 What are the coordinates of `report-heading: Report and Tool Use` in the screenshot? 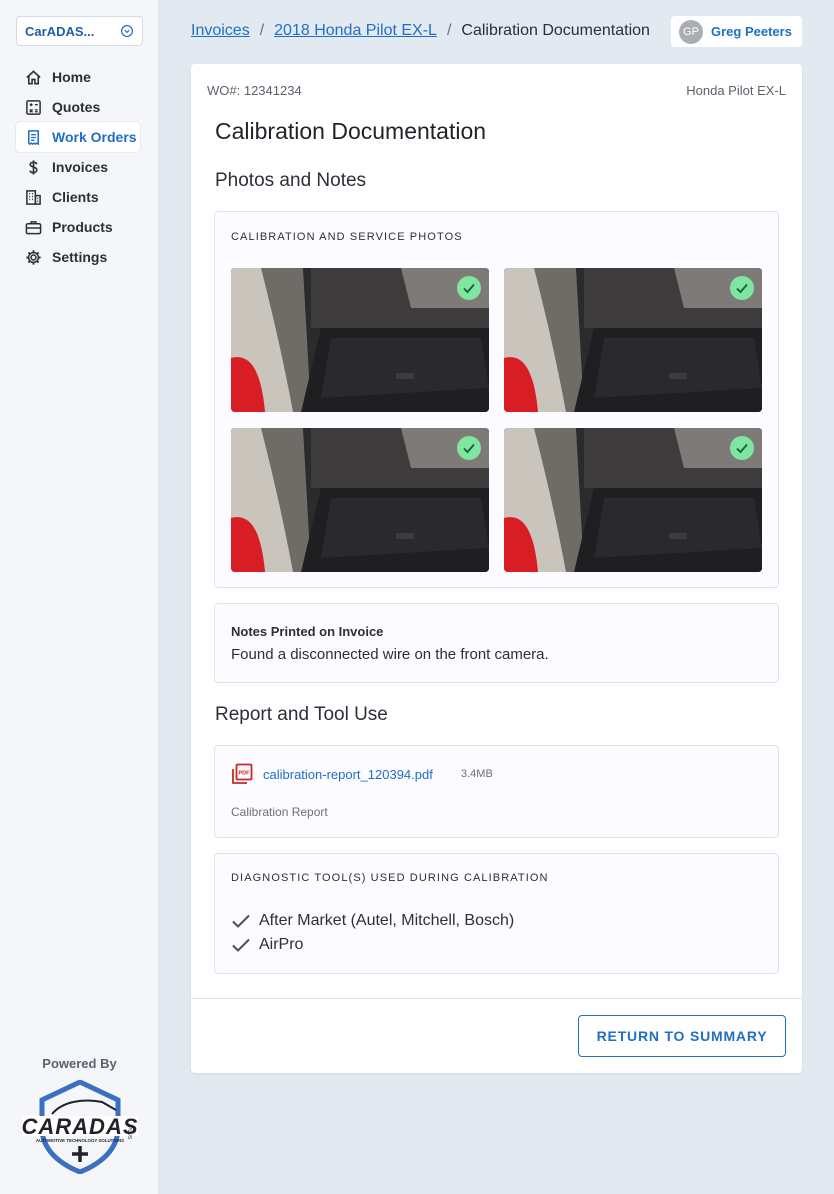 It's located at (301, 714).